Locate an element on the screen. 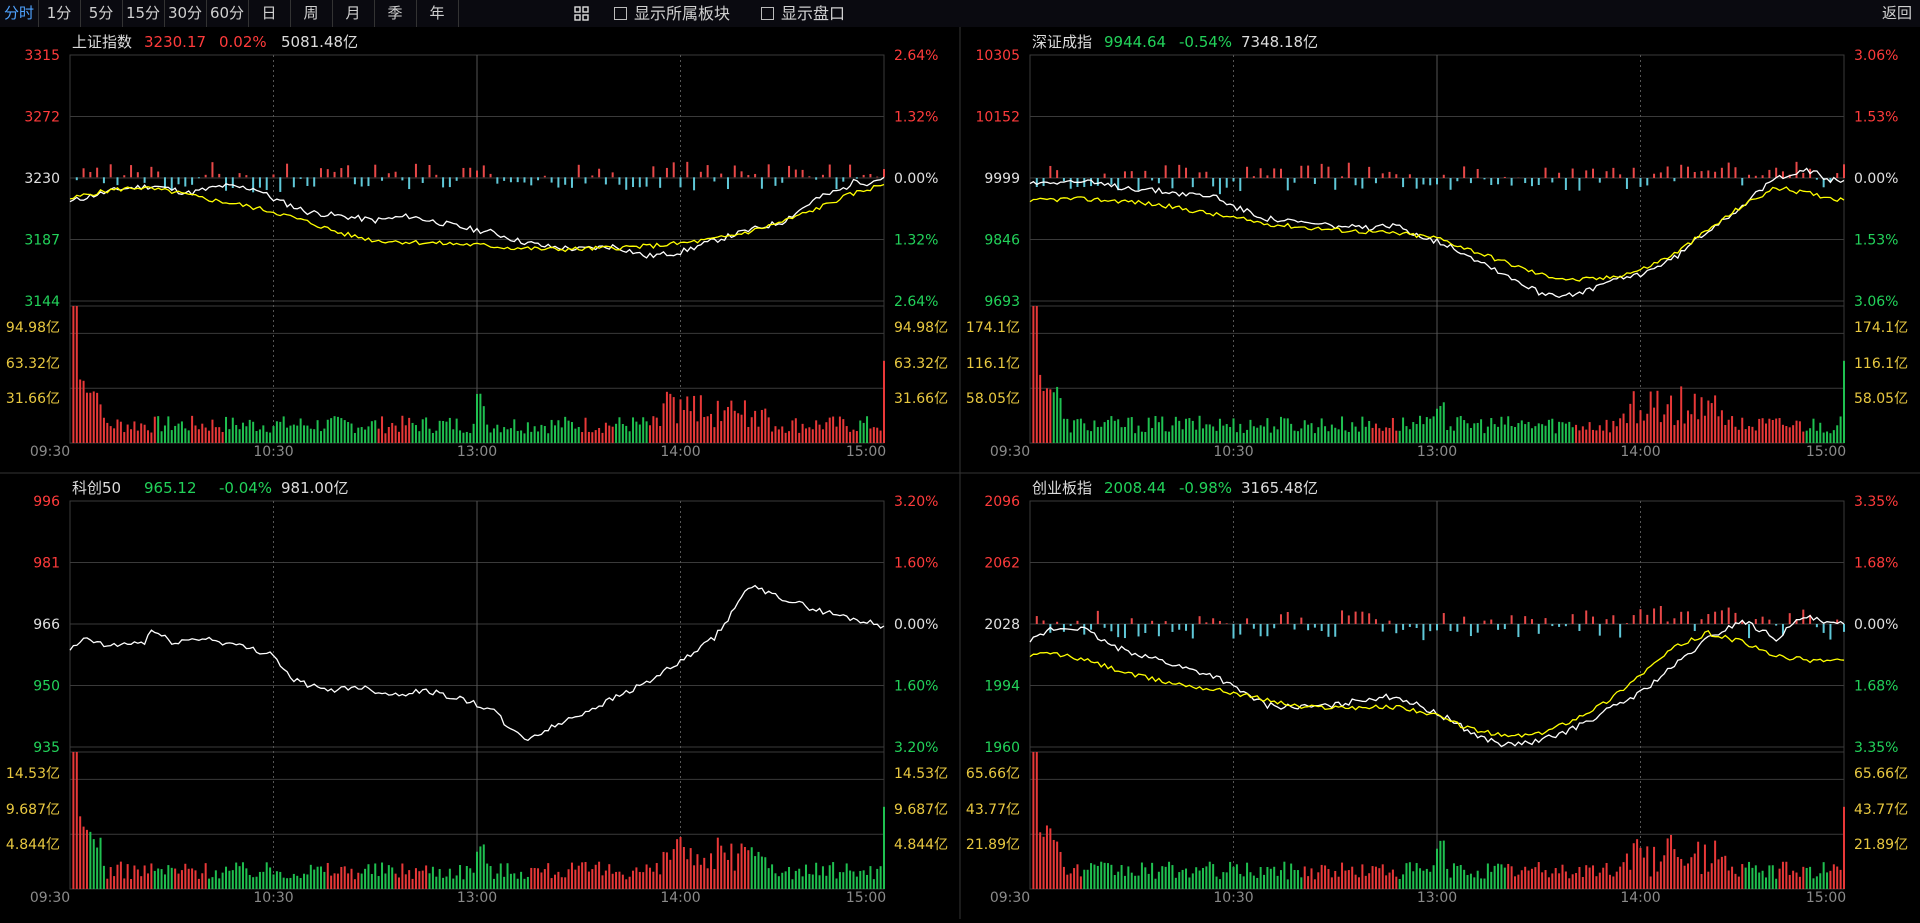 The height and width of the screenshot is (923, 1920). time-tick-label: 09:30 is located at coordinates (1010, 898).